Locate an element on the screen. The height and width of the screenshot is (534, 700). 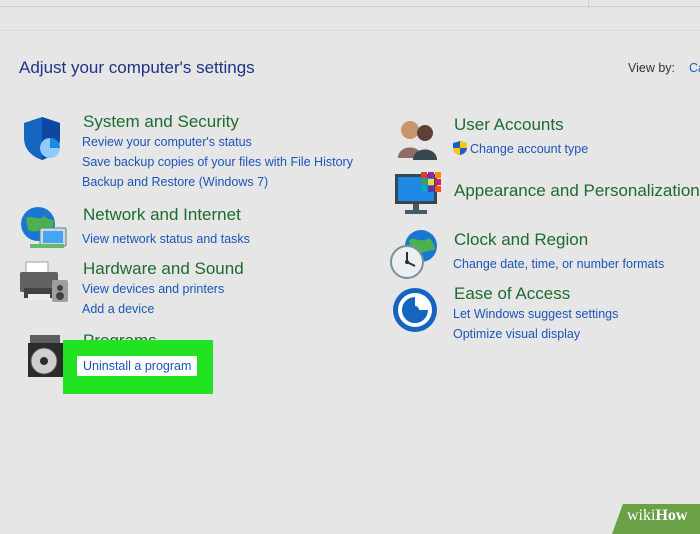
link-uninstall-program: Uninstall a program is located at coordinates (137, 366).